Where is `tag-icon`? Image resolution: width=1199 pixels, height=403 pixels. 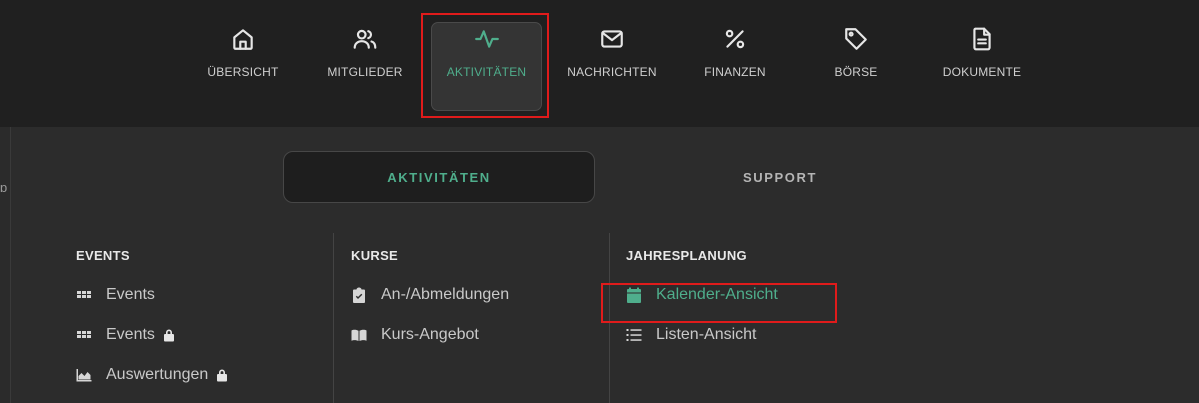 tag-icon is located at coordinates (856, 39).